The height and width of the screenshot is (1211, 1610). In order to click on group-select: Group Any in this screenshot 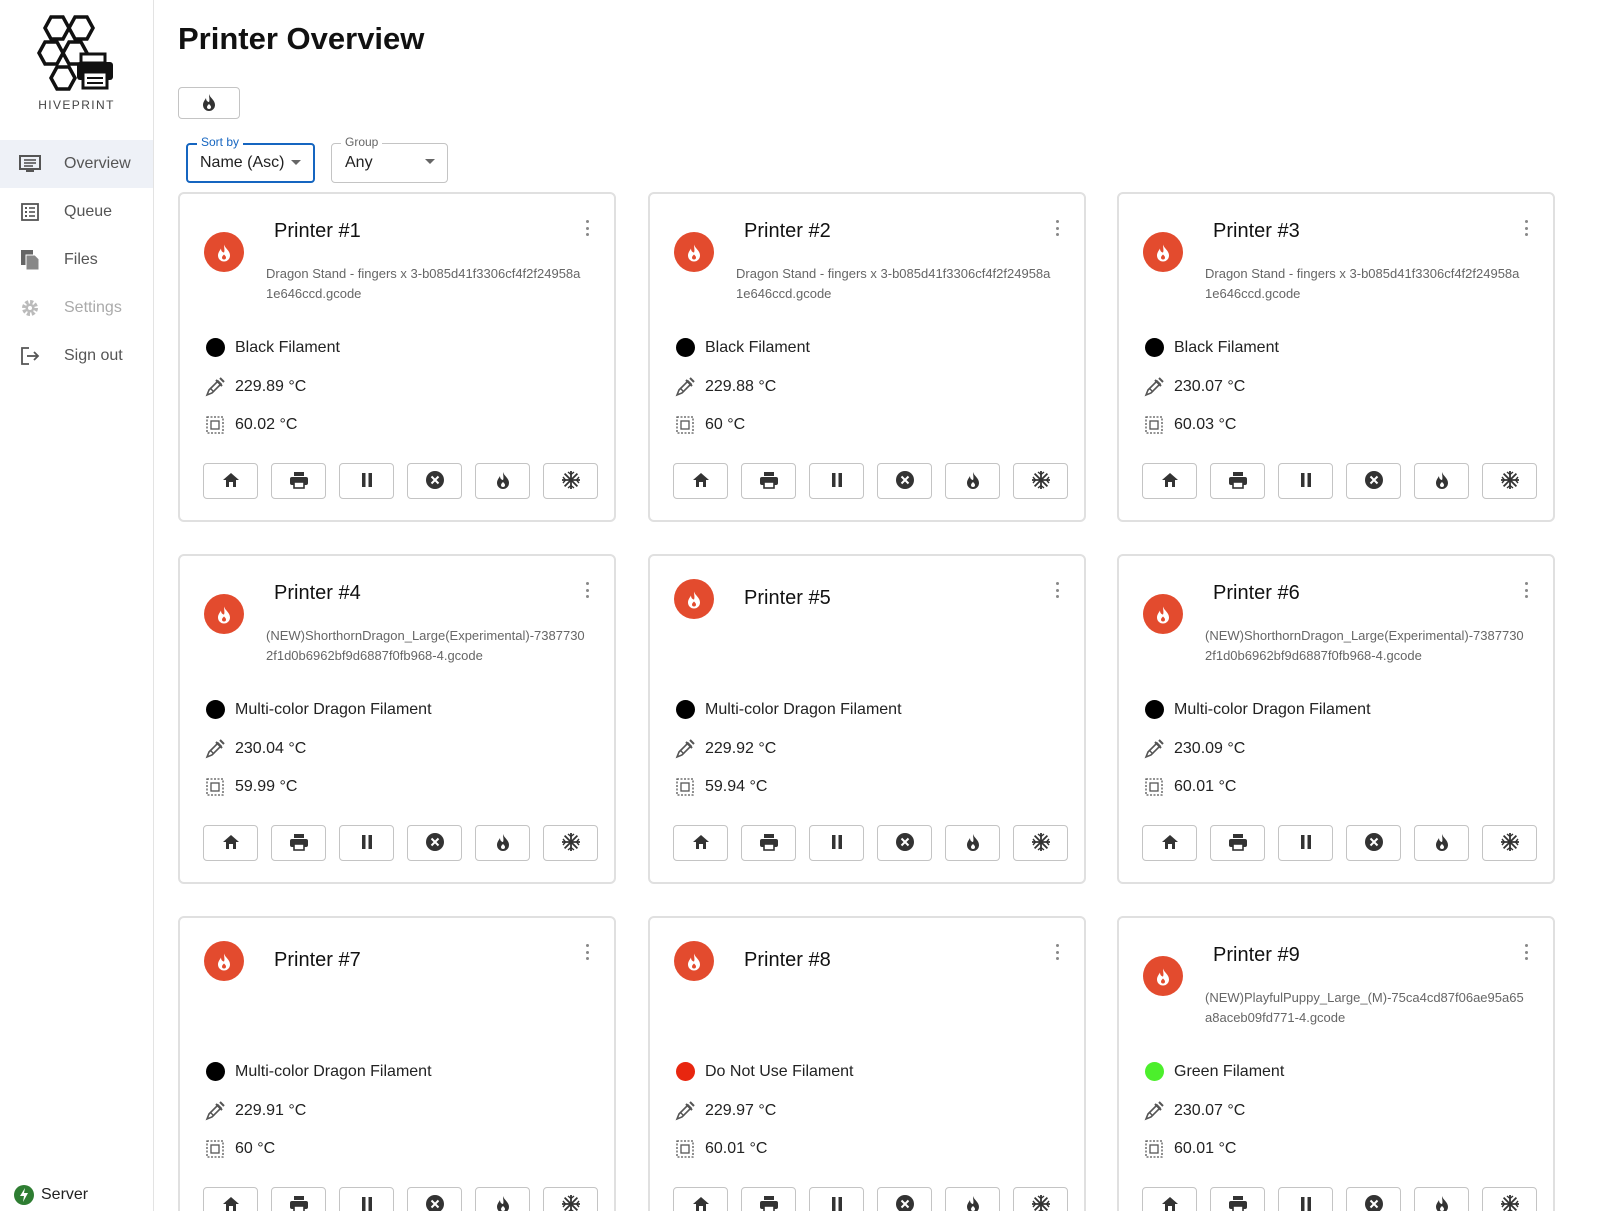, I will do `click(389, 159)`.